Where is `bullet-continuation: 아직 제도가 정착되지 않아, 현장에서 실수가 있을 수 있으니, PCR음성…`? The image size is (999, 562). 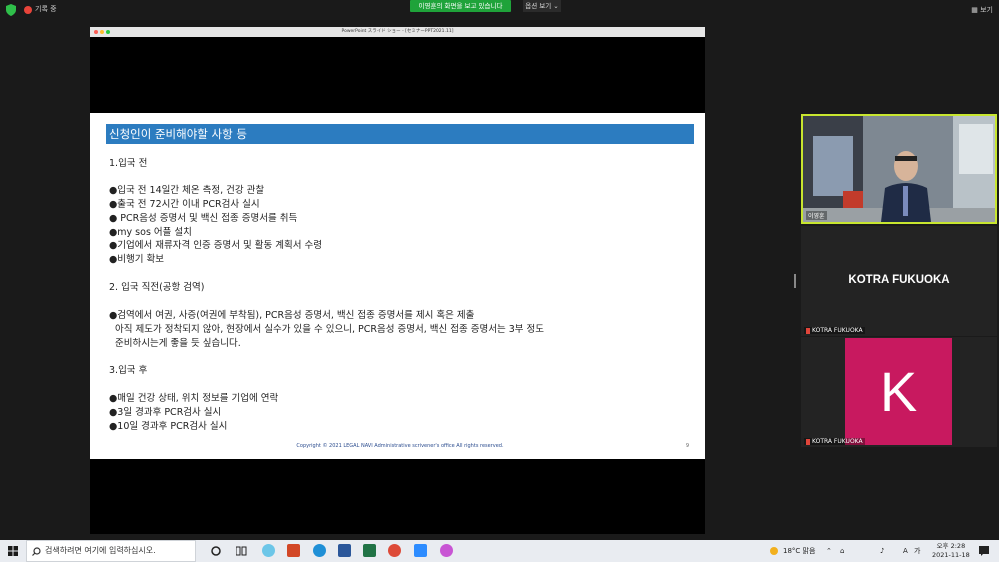 bullet-continuation: 아직 제도가 정착되지 않아, 현장에서 실수가 있을 수 있으니, PCR음성… is located at coordinates (327, 329).